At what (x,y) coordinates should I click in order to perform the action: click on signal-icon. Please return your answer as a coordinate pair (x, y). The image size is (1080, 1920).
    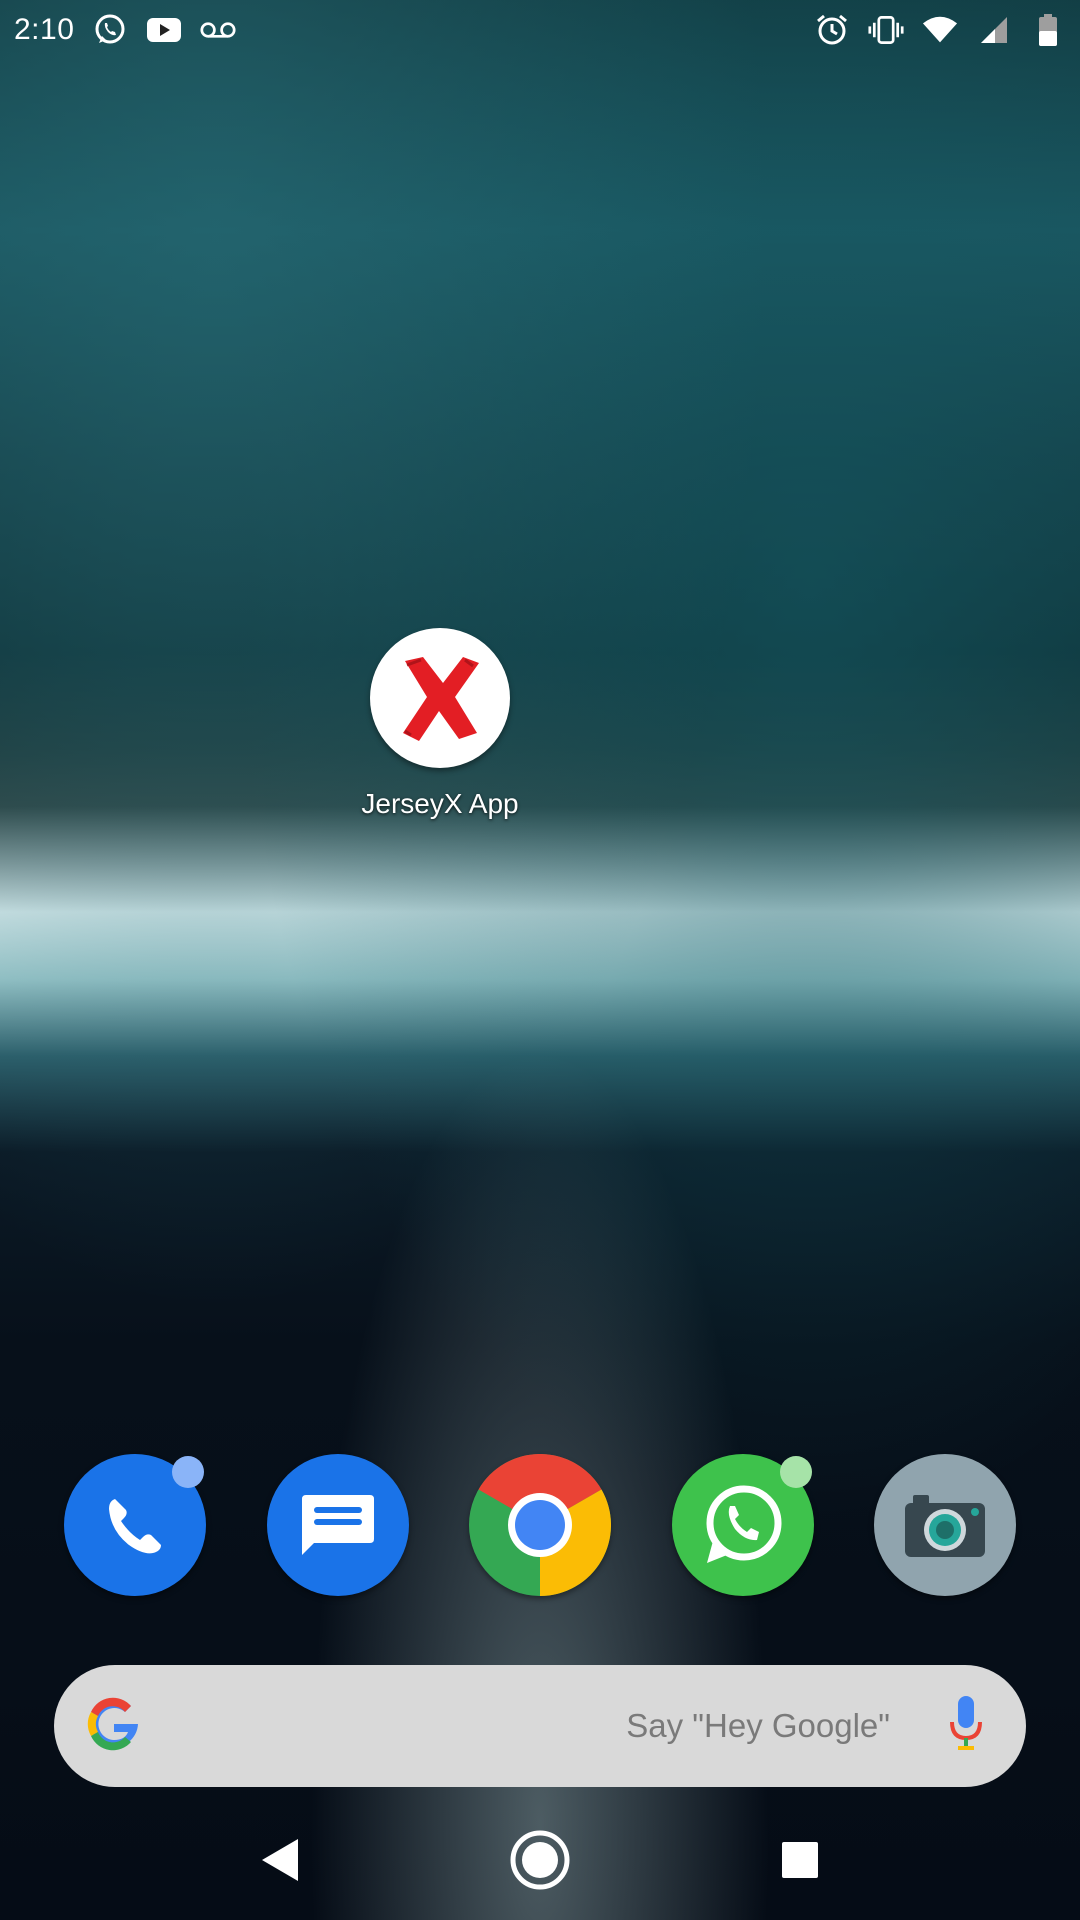
    Looking at the image, I should click on (994, 30).